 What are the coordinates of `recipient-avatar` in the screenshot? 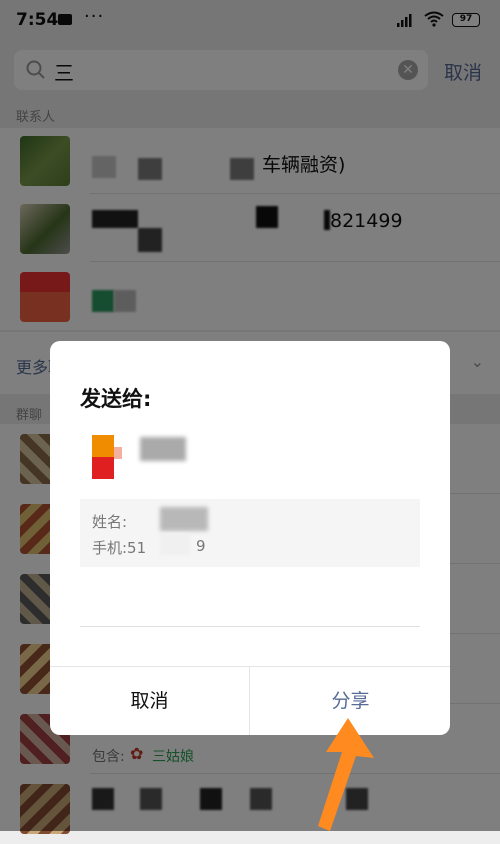 It's located at (110, 457).